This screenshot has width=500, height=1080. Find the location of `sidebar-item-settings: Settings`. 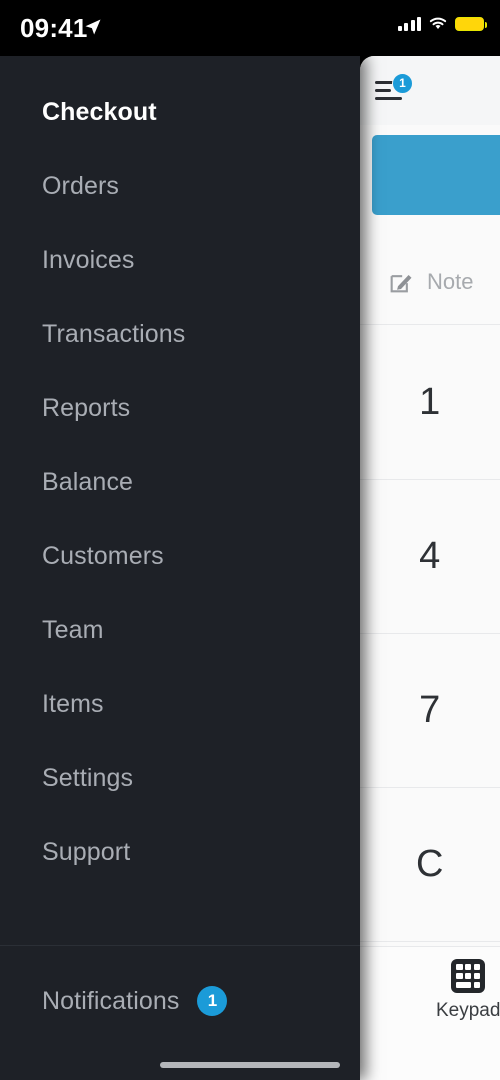

sidebar-item-settings: Settings is located at coordinates (180, 778).